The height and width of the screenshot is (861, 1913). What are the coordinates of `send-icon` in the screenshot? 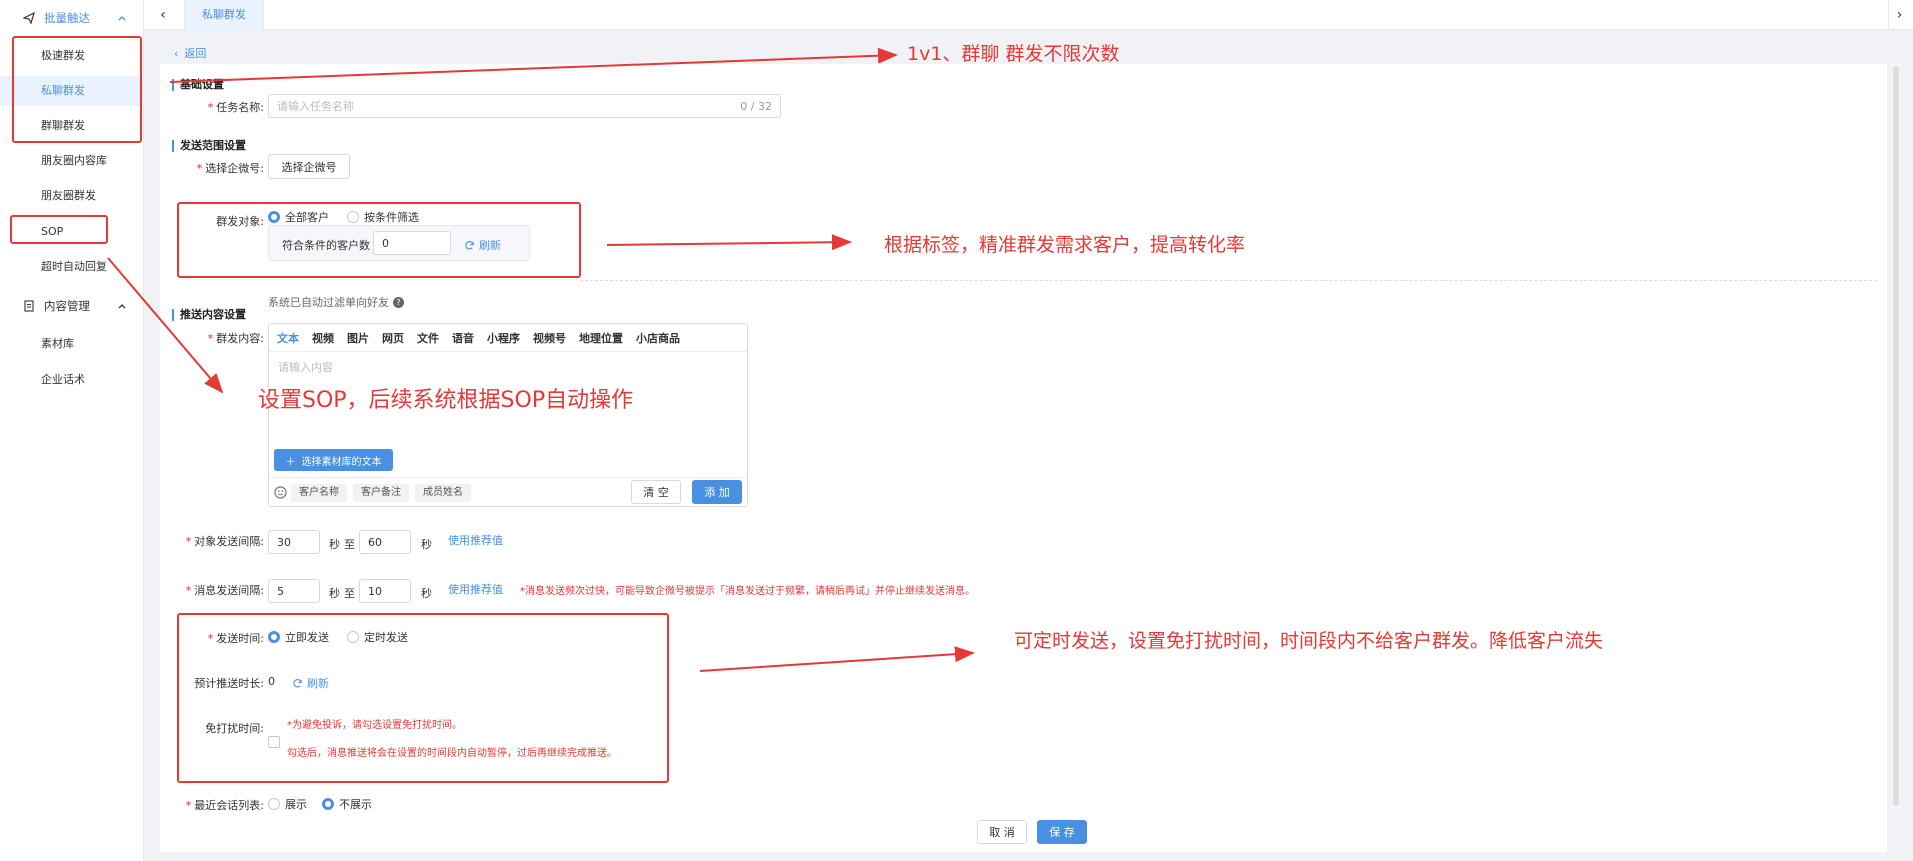 It's located at (29, 18).